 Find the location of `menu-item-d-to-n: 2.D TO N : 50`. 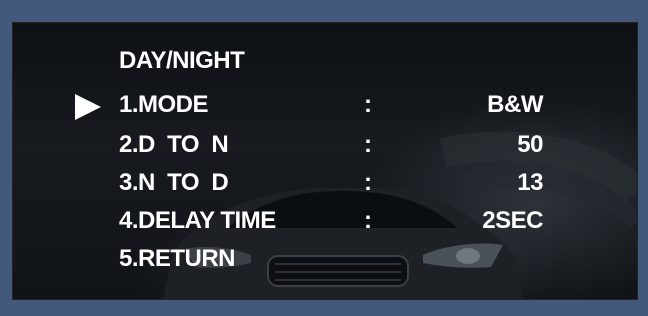

menu-item-d-to-n: 2.D TO N : 50 is located at coordinates (325, 146).